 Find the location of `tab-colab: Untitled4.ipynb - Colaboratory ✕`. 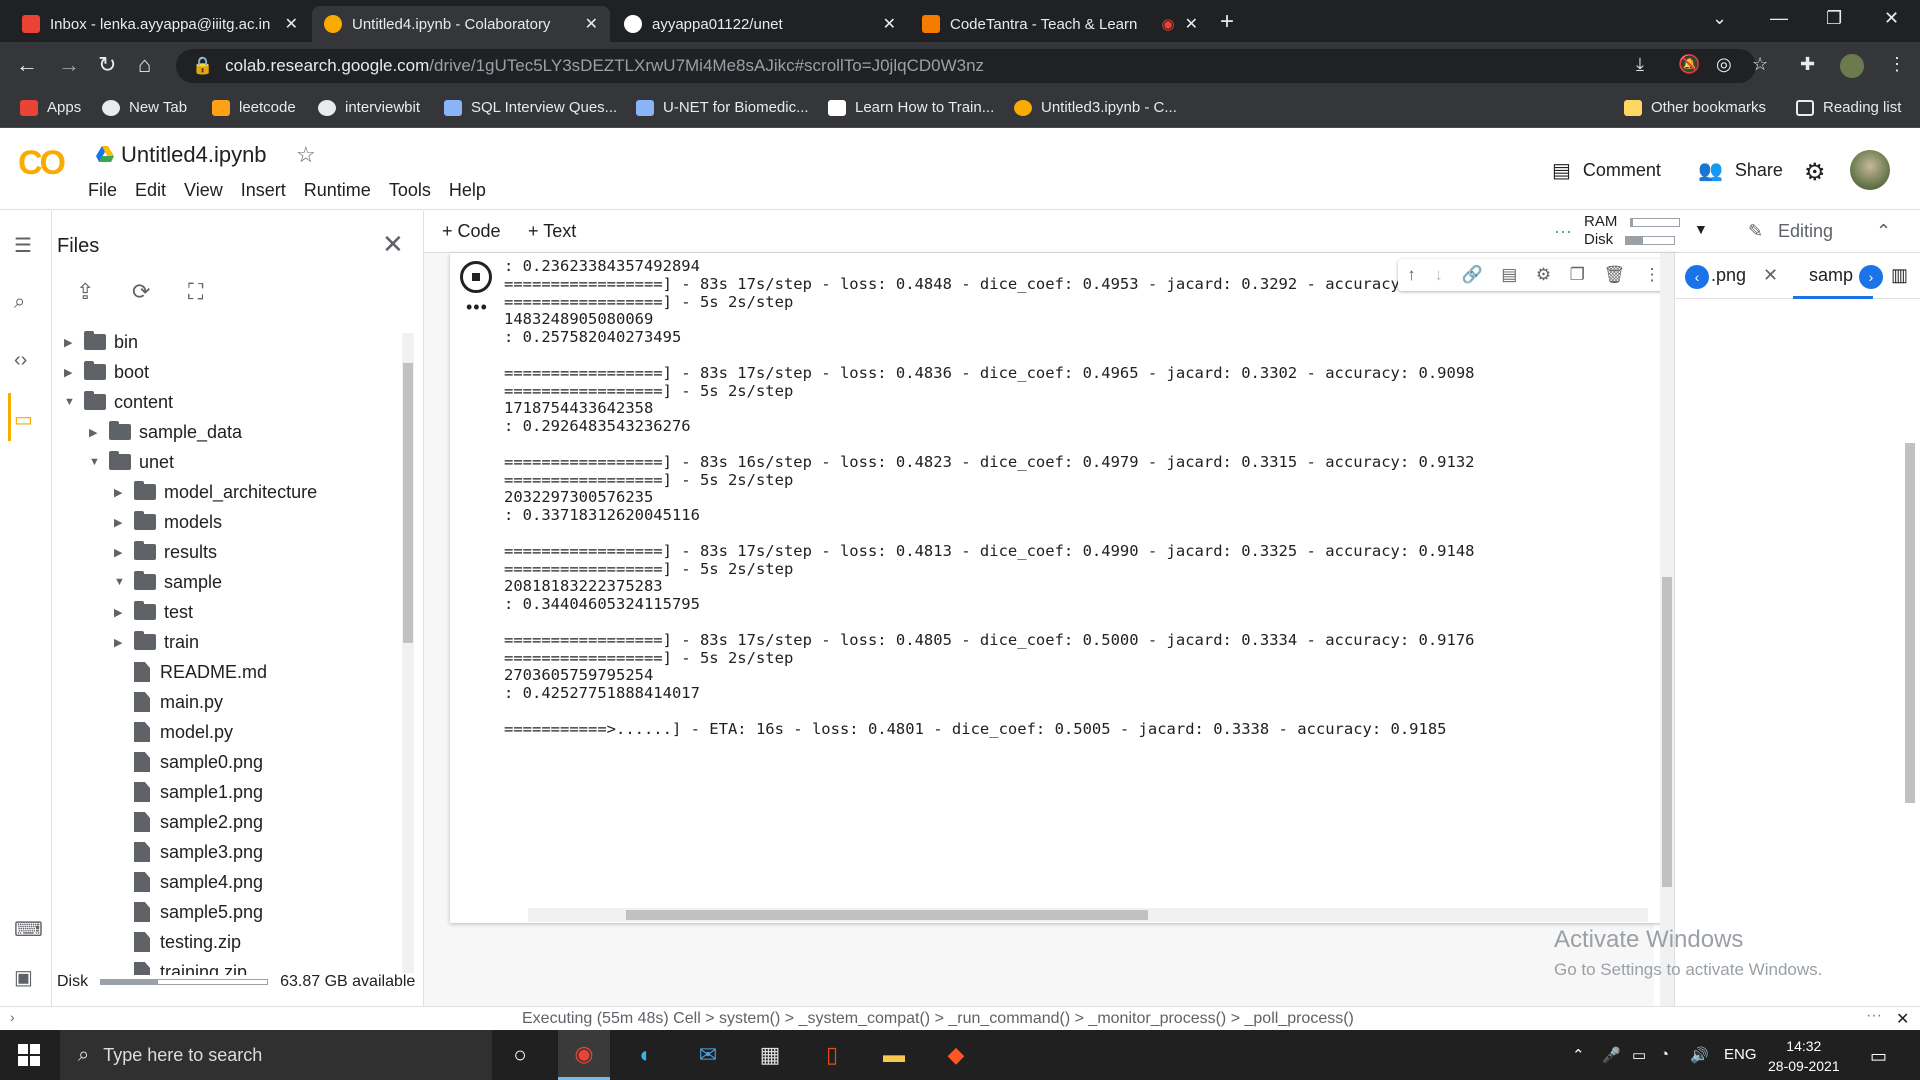

tab-colab: Untitled4.ipynb - Colaboratory ✕ is located at coordinates (461, 24).